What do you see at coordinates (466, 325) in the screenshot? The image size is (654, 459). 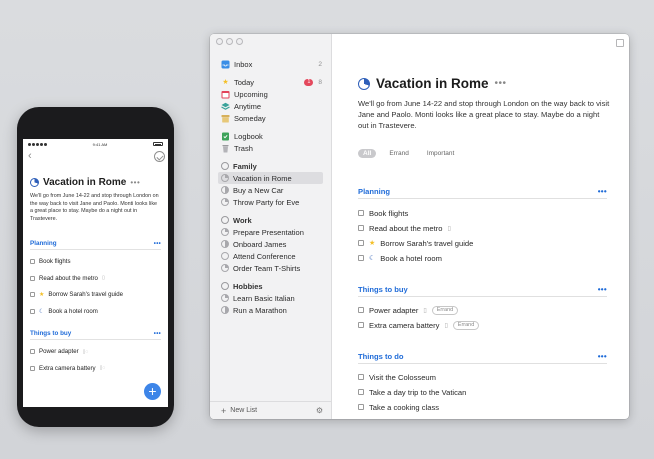 I see `tag-pill: Errand` at bounding box center [466, 325].